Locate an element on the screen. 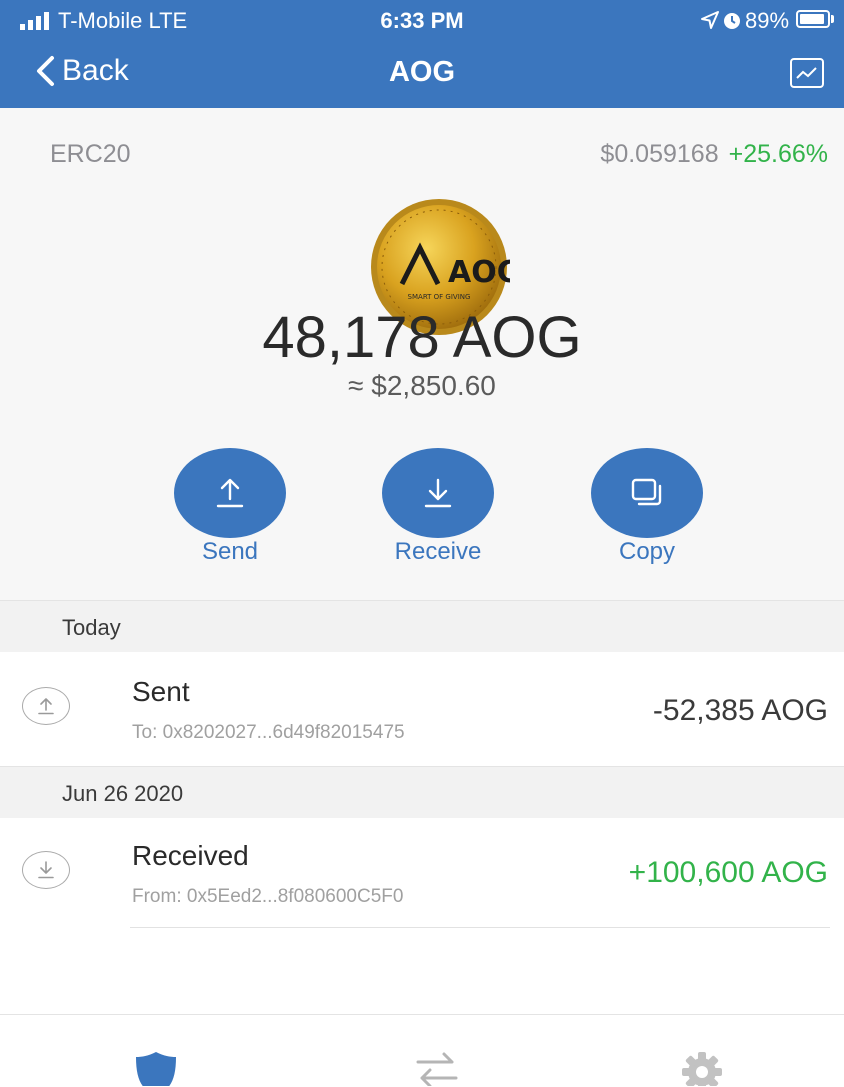 Image resolution: width=844 pixels, height=1087 pixels. battery-fill is located at coordinates (812, 19).